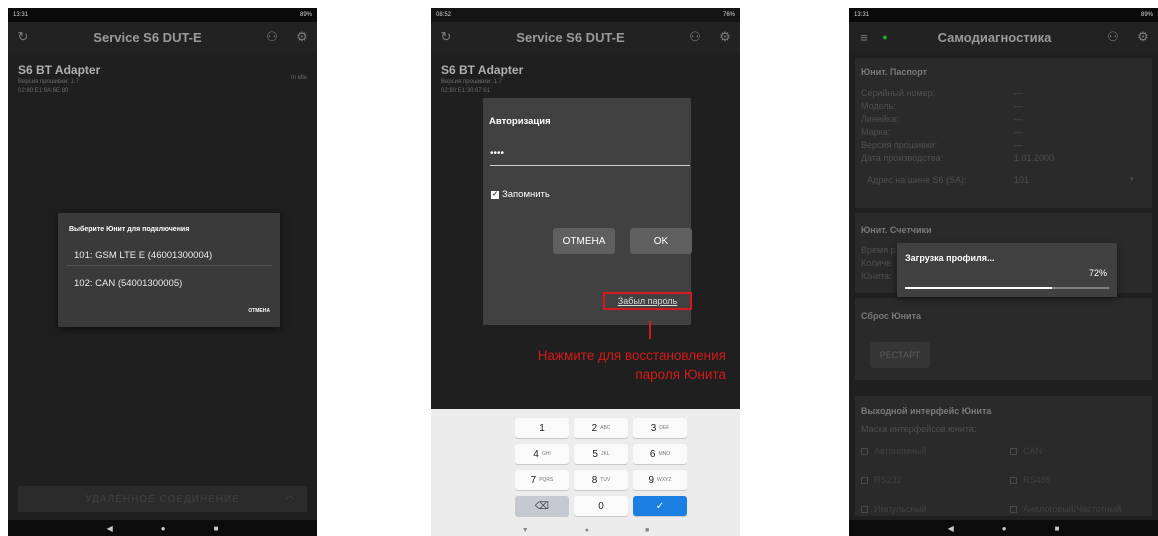  Describe the element at coordinates (128, 283) in the screenshot. I see `unit-option: 102: CAN (54001300005)` at that location.